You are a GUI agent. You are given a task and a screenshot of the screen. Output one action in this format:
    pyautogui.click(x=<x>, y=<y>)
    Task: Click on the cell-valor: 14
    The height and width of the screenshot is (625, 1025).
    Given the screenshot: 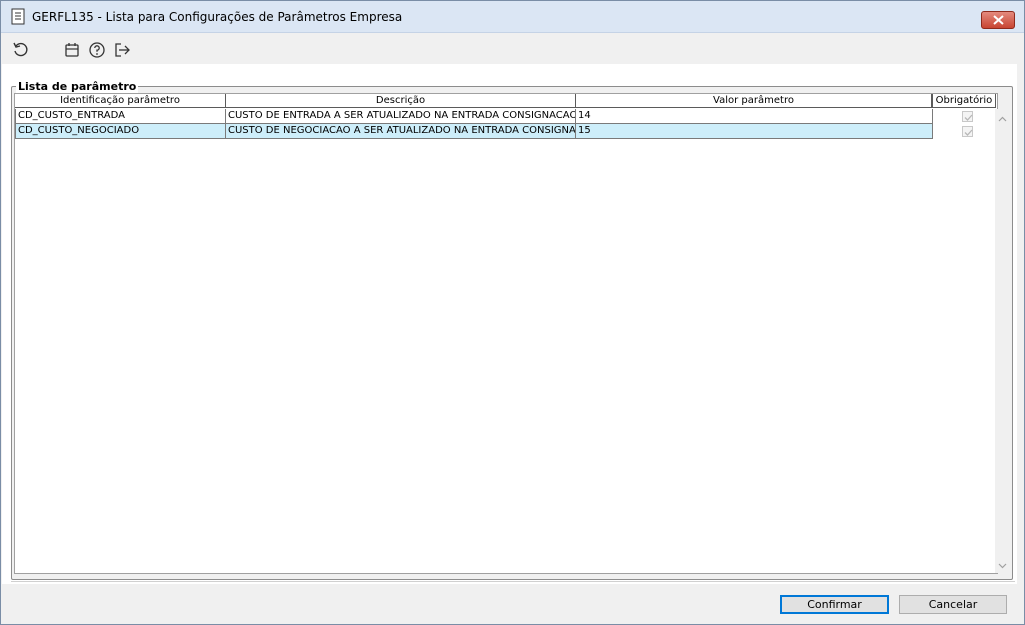 What is the action you would take?
    pyautogui.click(x=754, y=116)
    